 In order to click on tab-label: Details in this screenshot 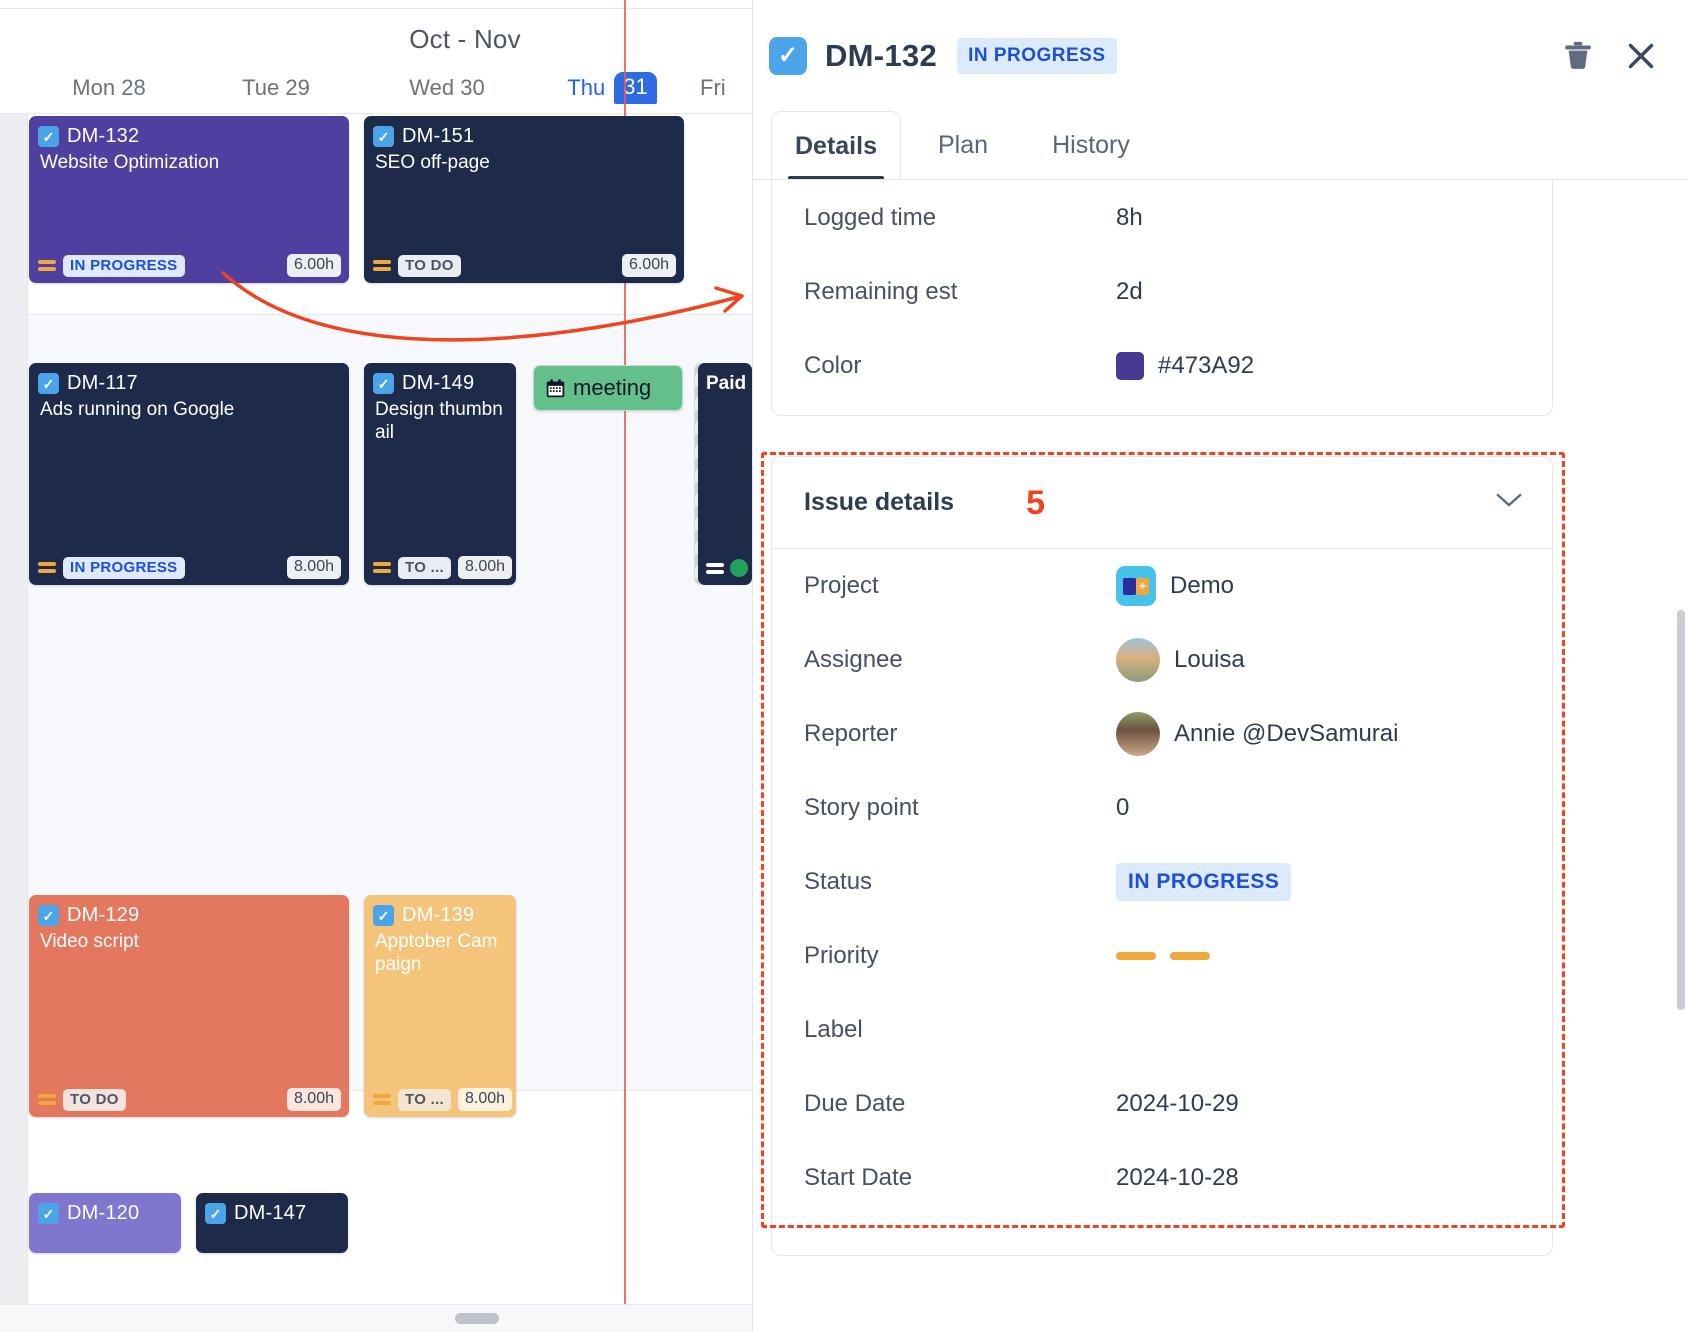, I will do `click(836, 145)`.